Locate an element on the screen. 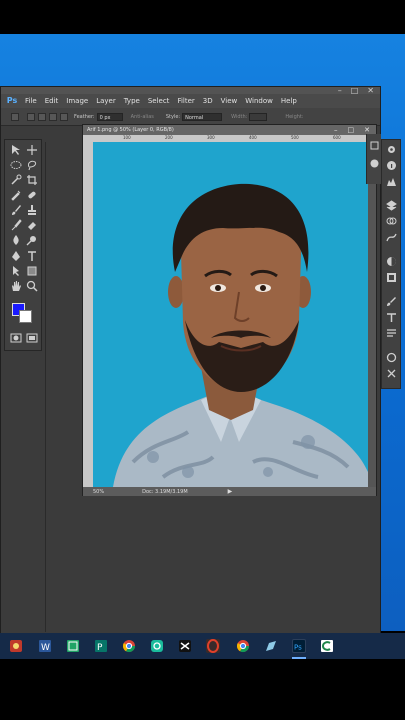 The image size is (405, 720). styles-icon is located at coordinates (391, 277).